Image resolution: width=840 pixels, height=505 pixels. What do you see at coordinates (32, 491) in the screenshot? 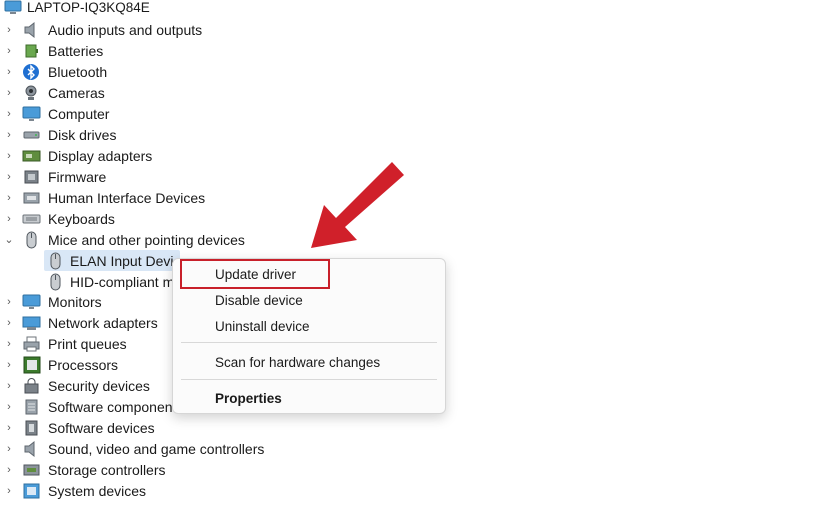
I see `system-device-icon` at bounding box center [32, 491].